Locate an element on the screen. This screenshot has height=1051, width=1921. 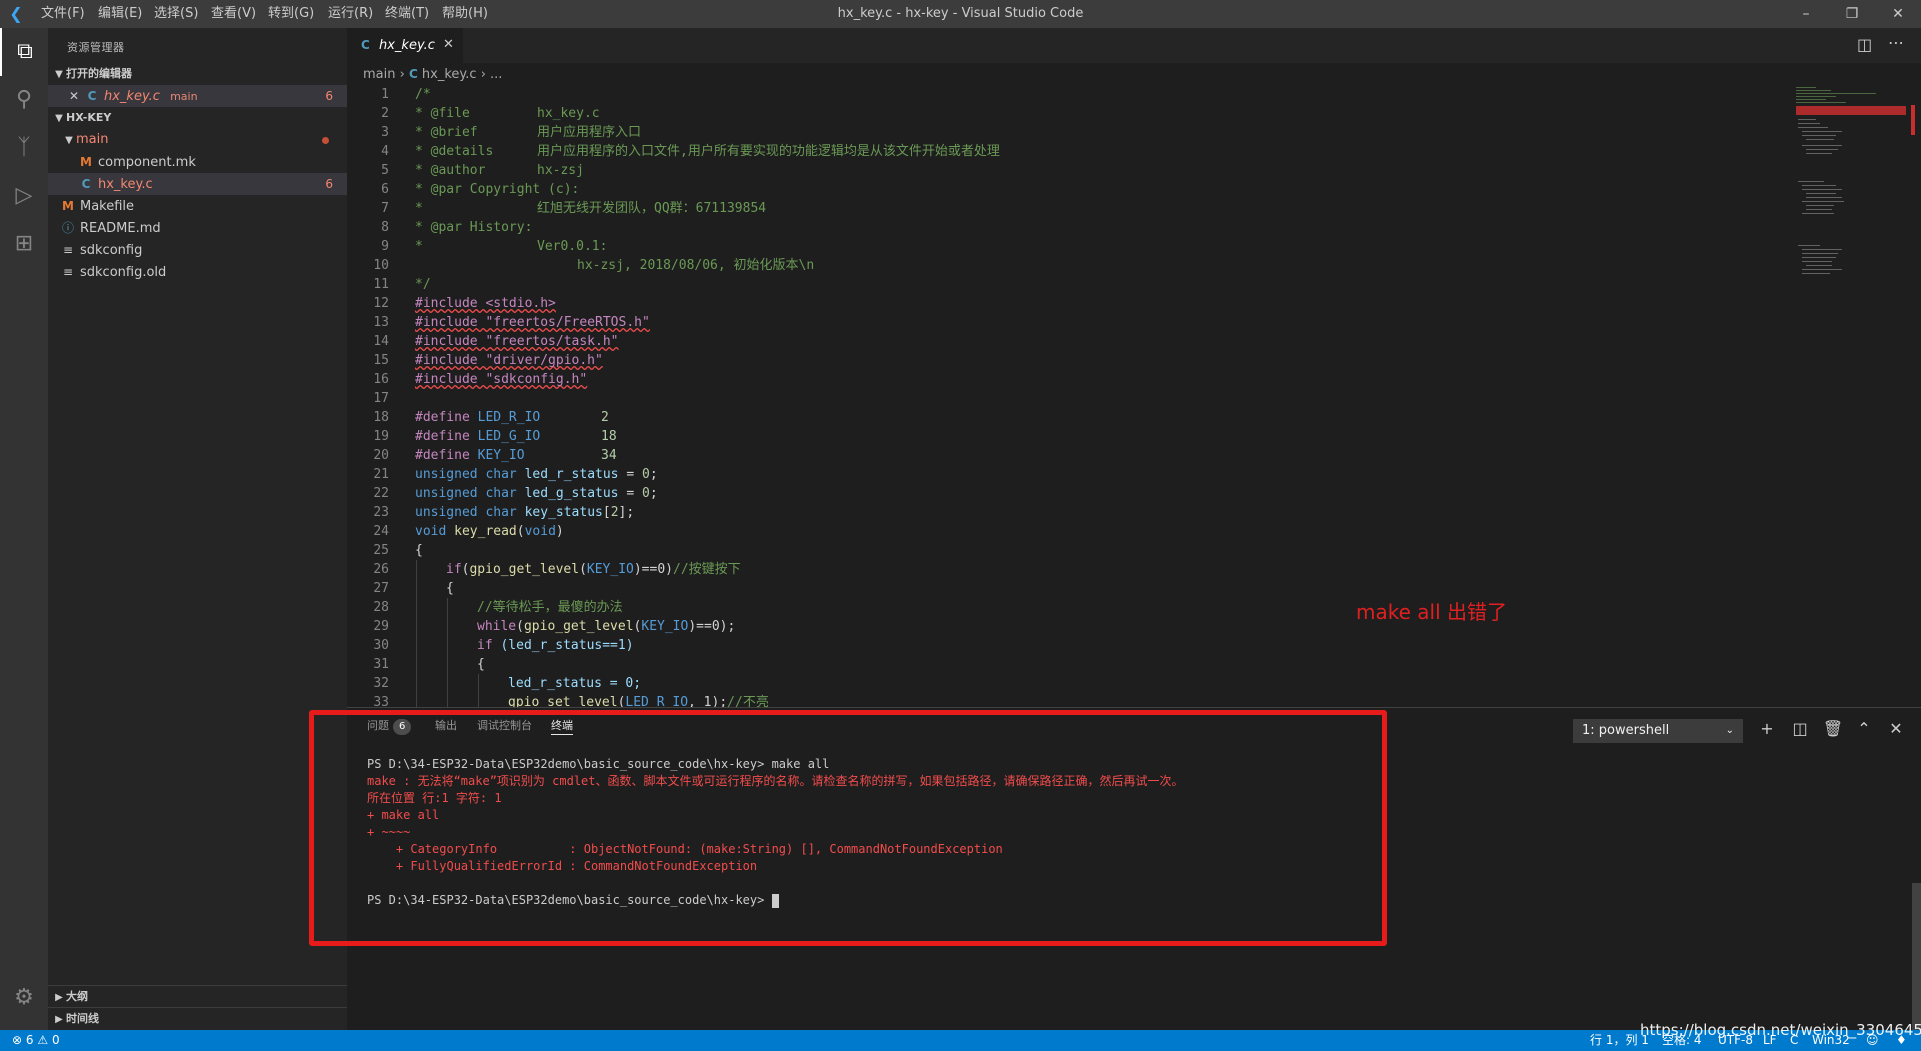
menu-file: 文件(F) is located at coordinates (63, 14).